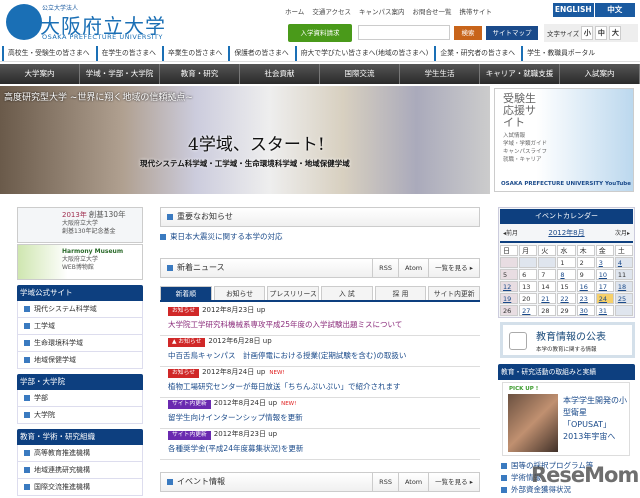 Image resolution: width=640 pixels, height=498 pixels. I want to click on sidebar-item: 生命環境科学域, so click(80, 343).